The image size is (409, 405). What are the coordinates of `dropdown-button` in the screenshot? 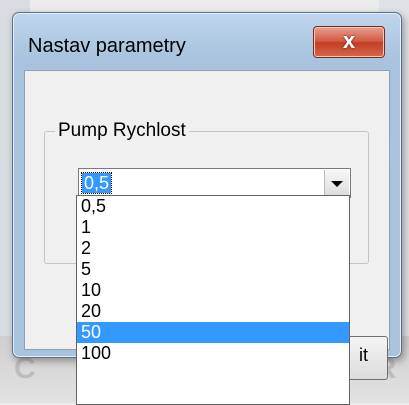 It's located at (336, 183).